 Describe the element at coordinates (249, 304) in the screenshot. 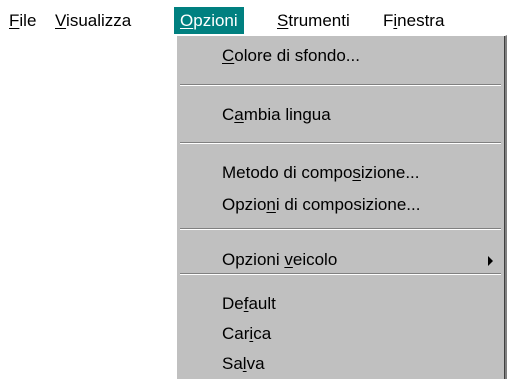

I see `menu-item-default: Default` at that location.